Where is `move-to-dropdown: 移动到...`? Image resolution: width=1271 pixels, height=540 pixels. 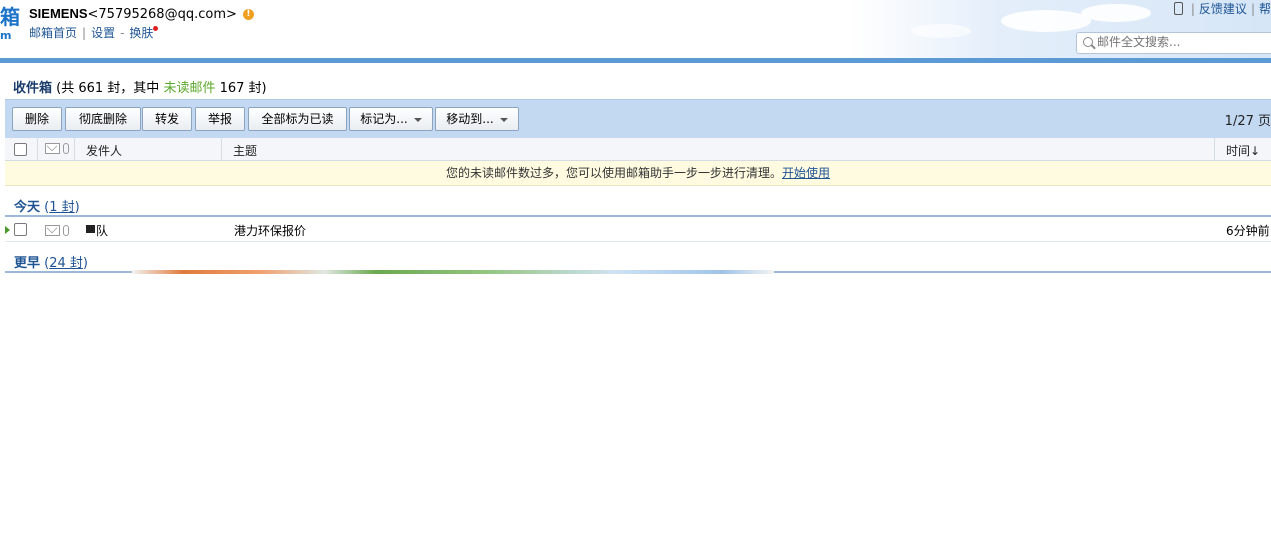
move-to-dropdown: 移动到... is located at coordinates (477, 119).